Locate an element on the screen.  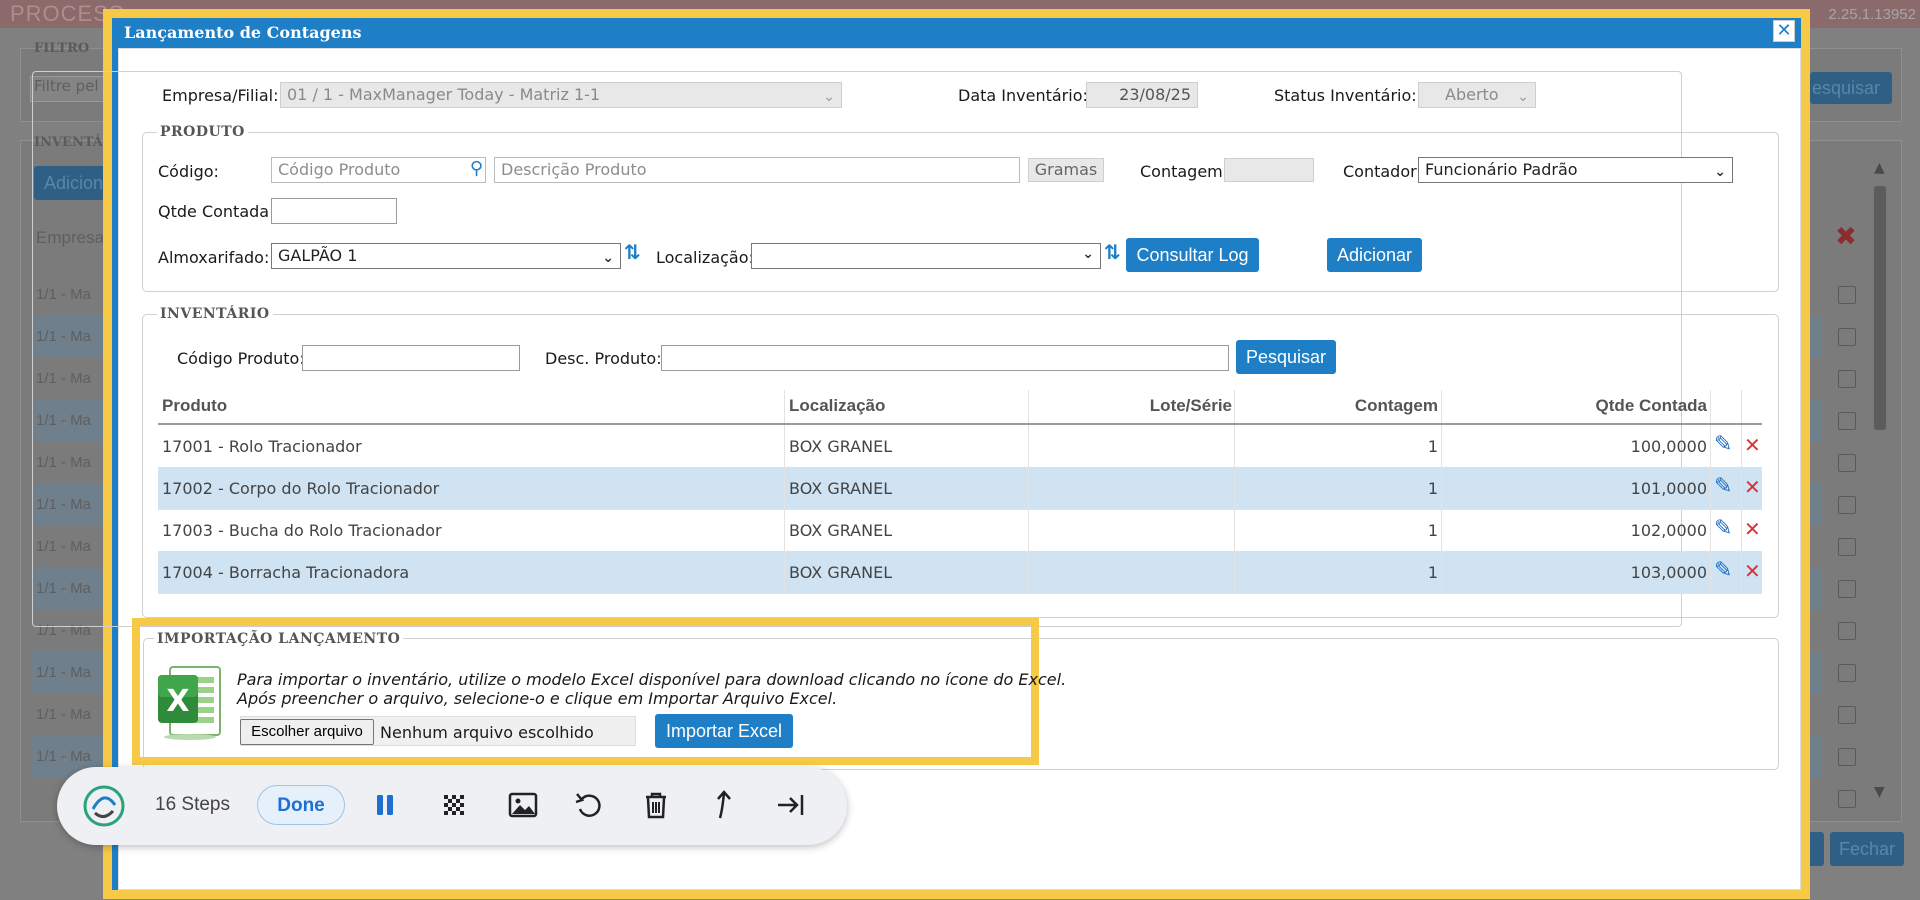
blur-icon is located at coordinates (454, 805).